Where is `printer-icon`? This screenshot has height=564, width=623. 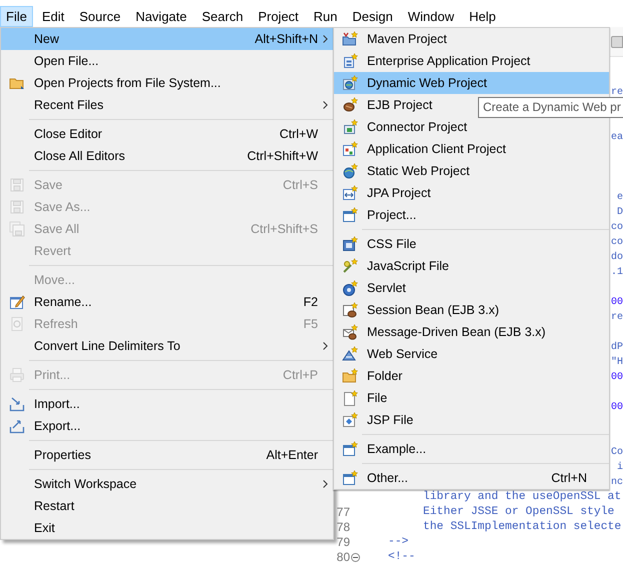 printer-icon is located at coordinates (16, 375).